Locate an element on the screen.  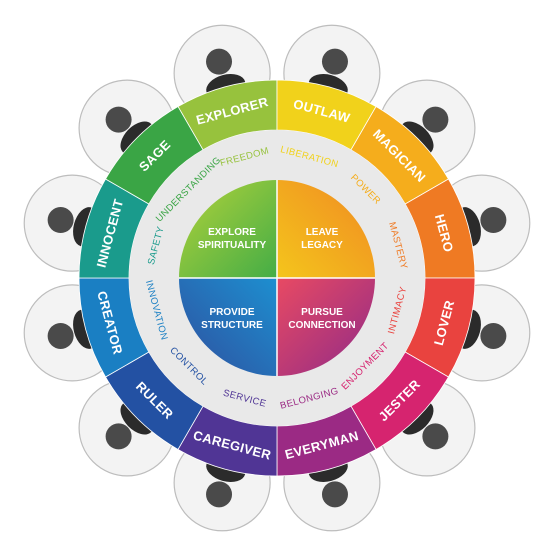
quadrant-leave-line1: LEAVE is located at coordinates (322, 232).